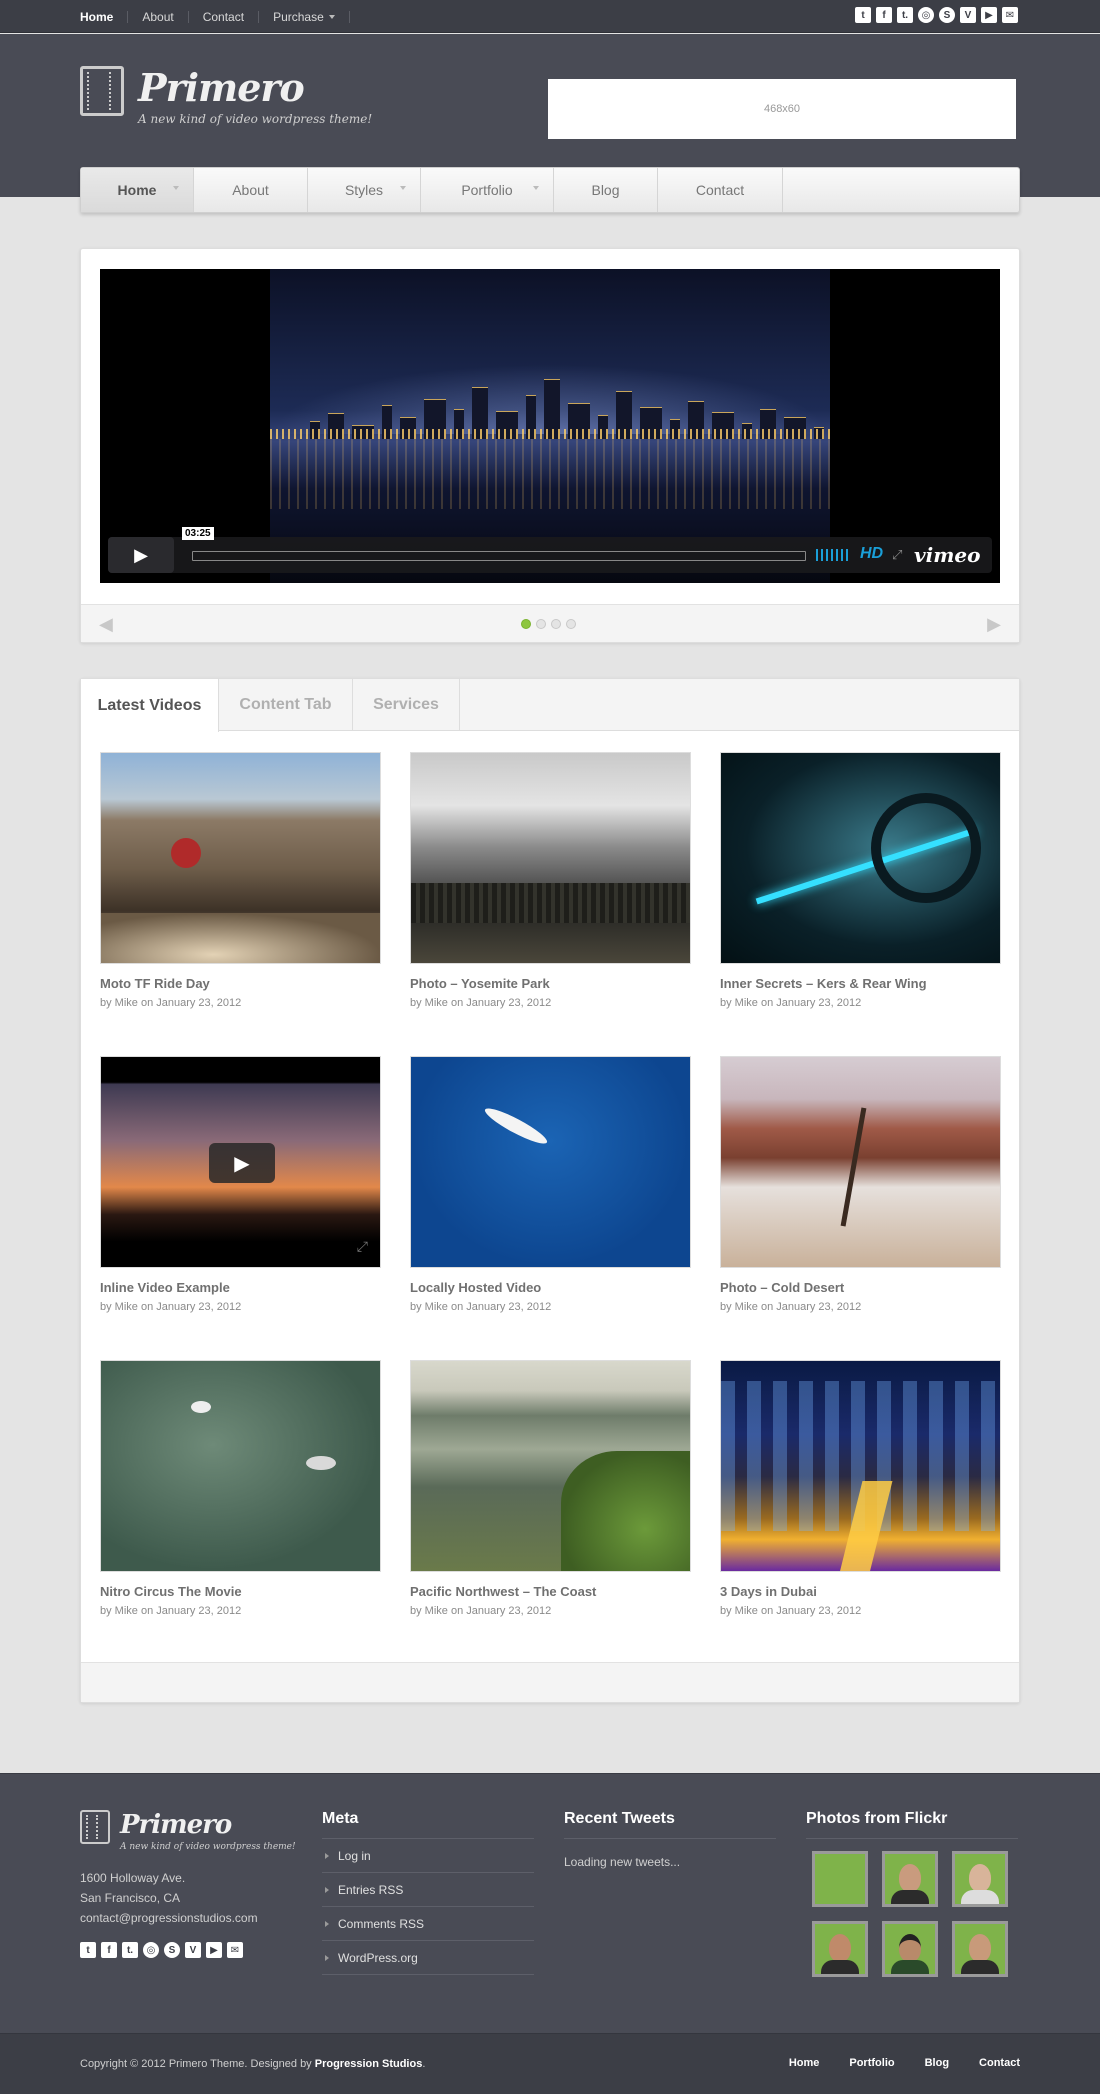  I want to click on video-thumbnail-moto, so click(240, 858).